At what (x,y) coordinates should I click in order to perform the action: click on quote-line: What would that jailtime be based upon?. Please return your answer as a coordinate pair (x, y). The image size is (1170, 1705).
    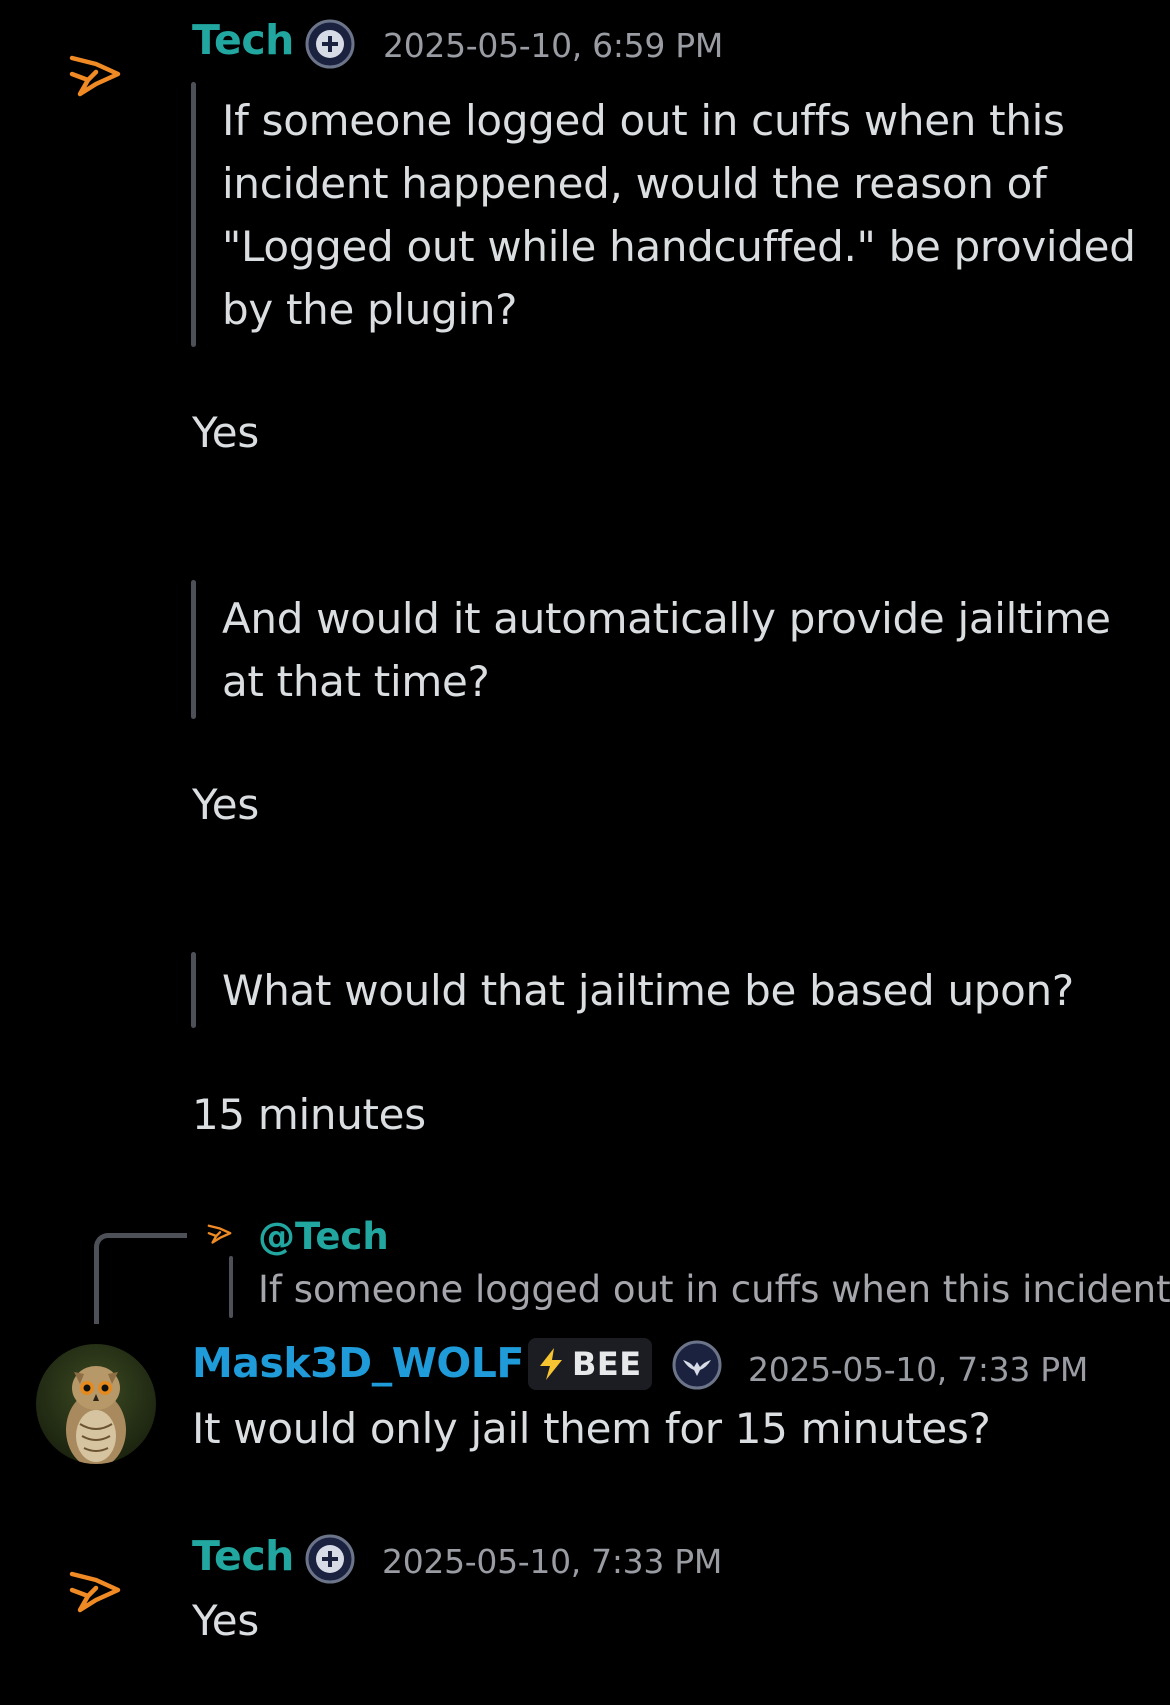
    Looking at the image, I should click on (648, 990).